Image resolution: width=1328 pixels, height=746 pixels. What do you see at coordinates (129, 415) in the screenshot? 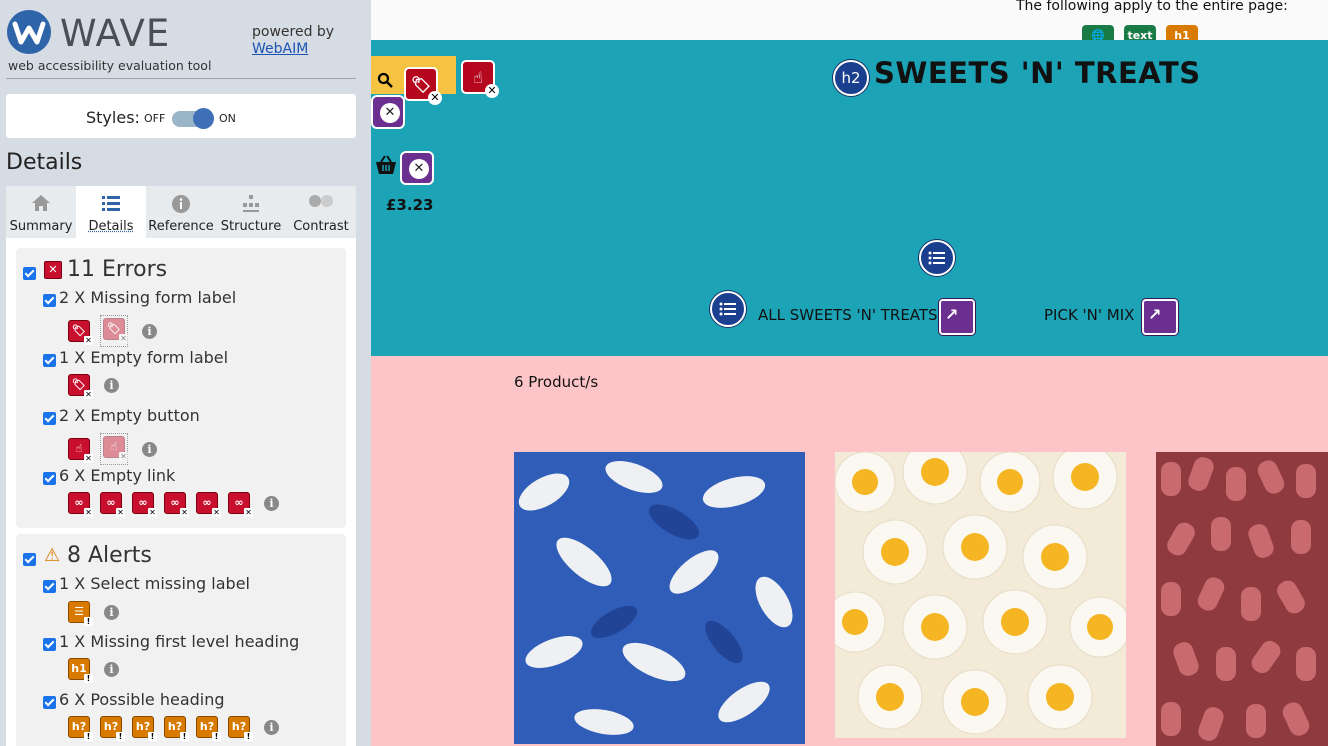
I see `empty-button-label: 2 X Empty button` at bounding box center [129, 415].